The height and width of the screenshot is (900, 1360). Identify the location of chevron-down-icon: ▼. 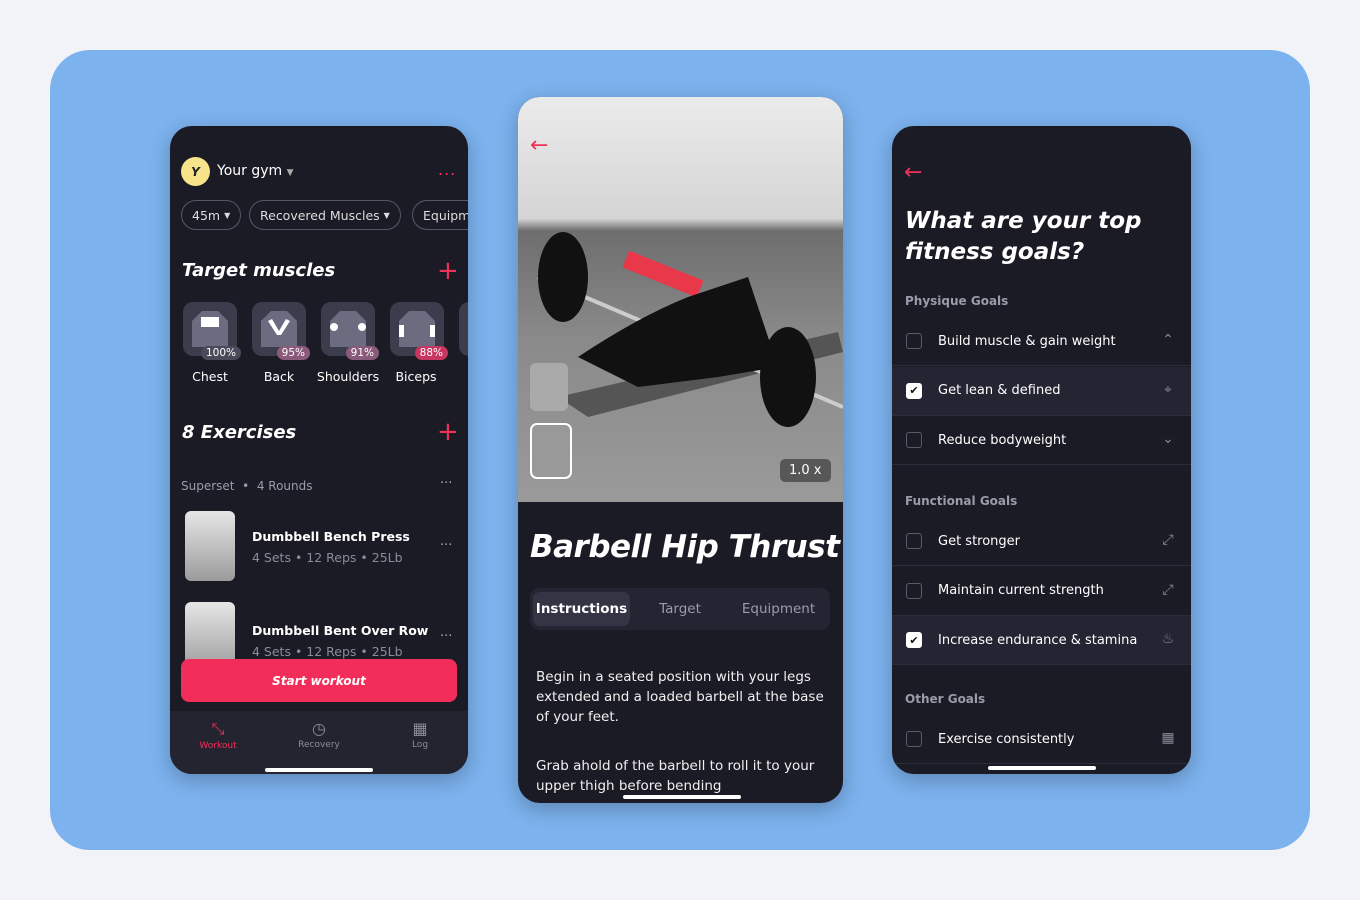
(290, 173).